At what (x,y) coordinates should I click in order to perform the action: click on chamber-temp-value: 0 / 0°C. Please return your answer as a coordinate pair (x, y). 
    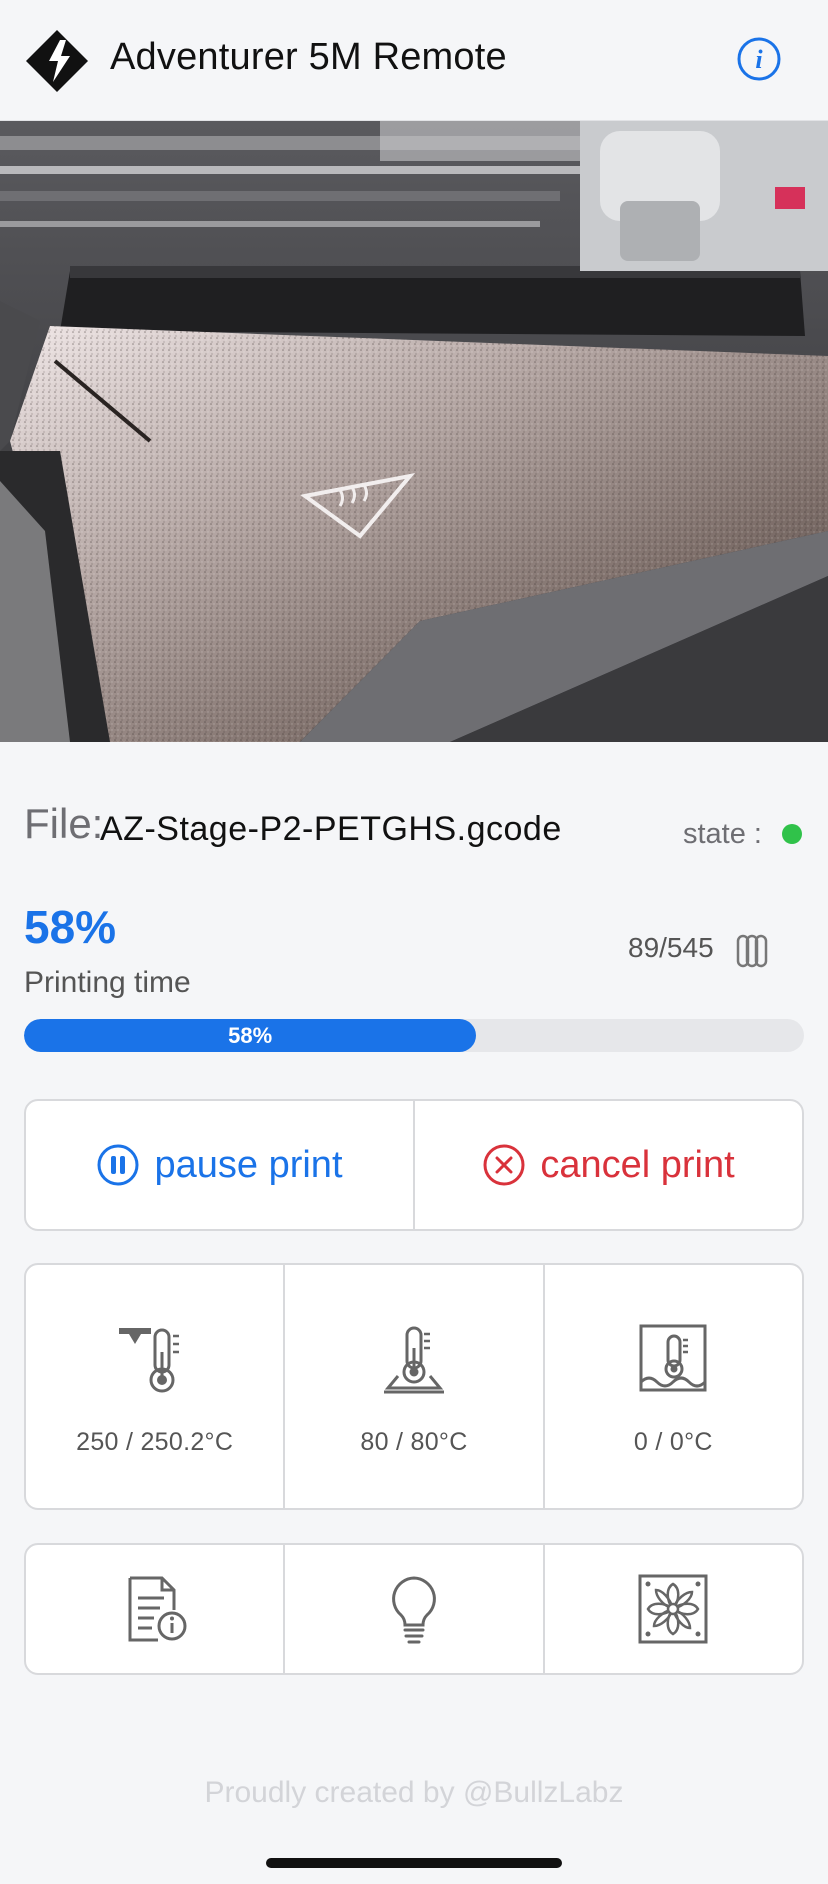
    Looking at the image, I should click on (673, 1442).